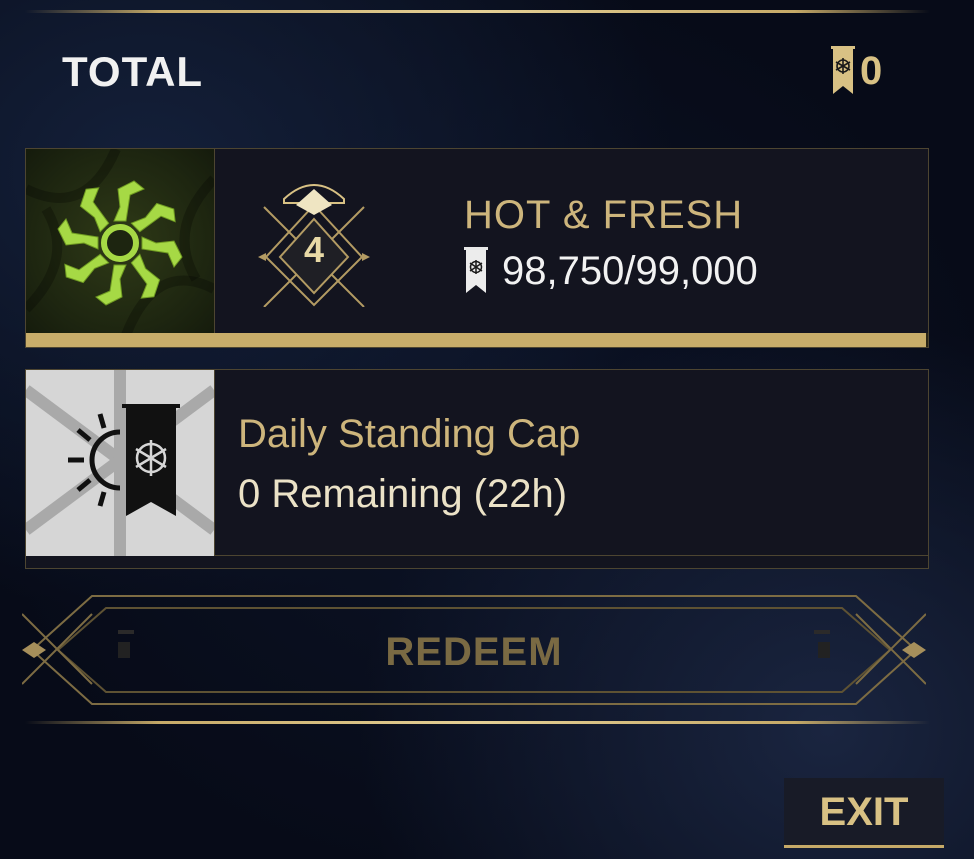 The height and width of the screenshot is (859, 974). Describe the element at coordinates (409, 434) in the screenshot. I see `daily-cap-title: Daily Standing Cap` at that location.